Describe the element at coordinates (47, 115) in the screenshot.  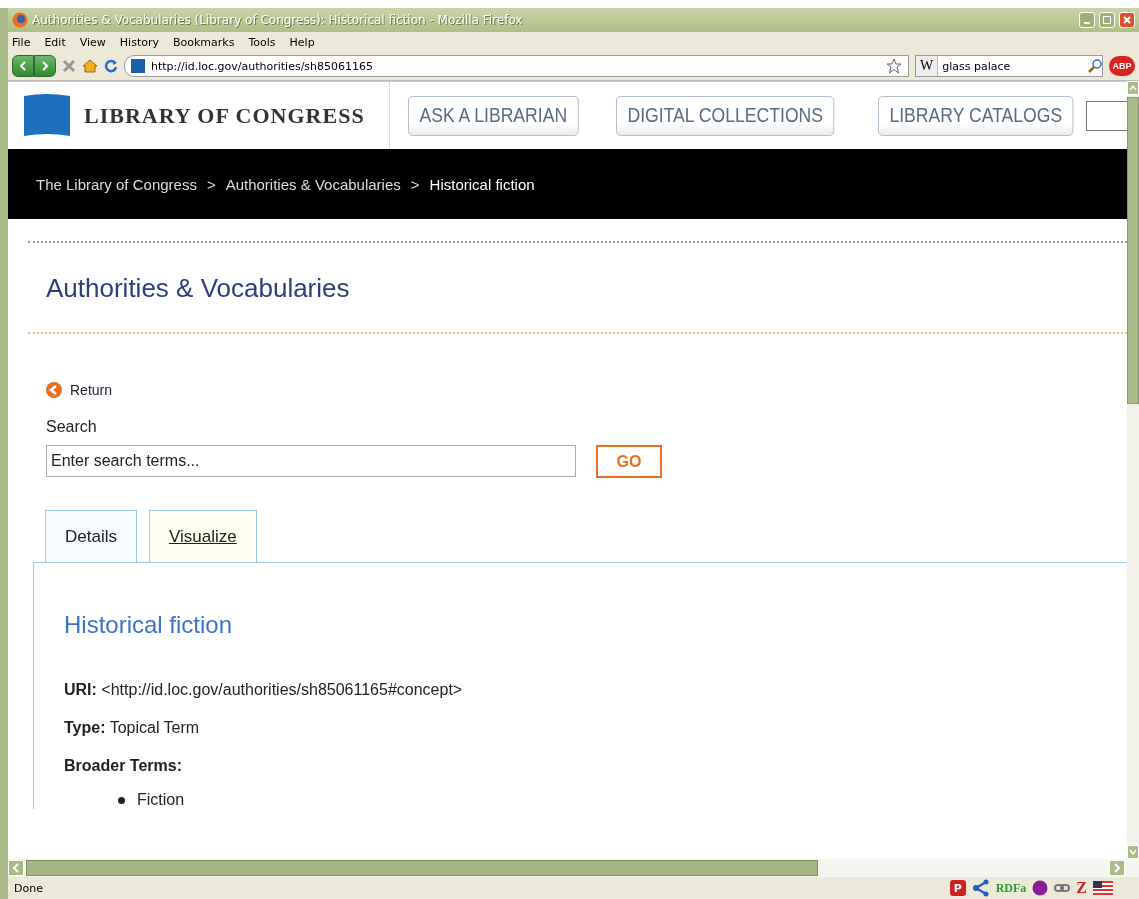
I see `library-logo-icon` at that location.